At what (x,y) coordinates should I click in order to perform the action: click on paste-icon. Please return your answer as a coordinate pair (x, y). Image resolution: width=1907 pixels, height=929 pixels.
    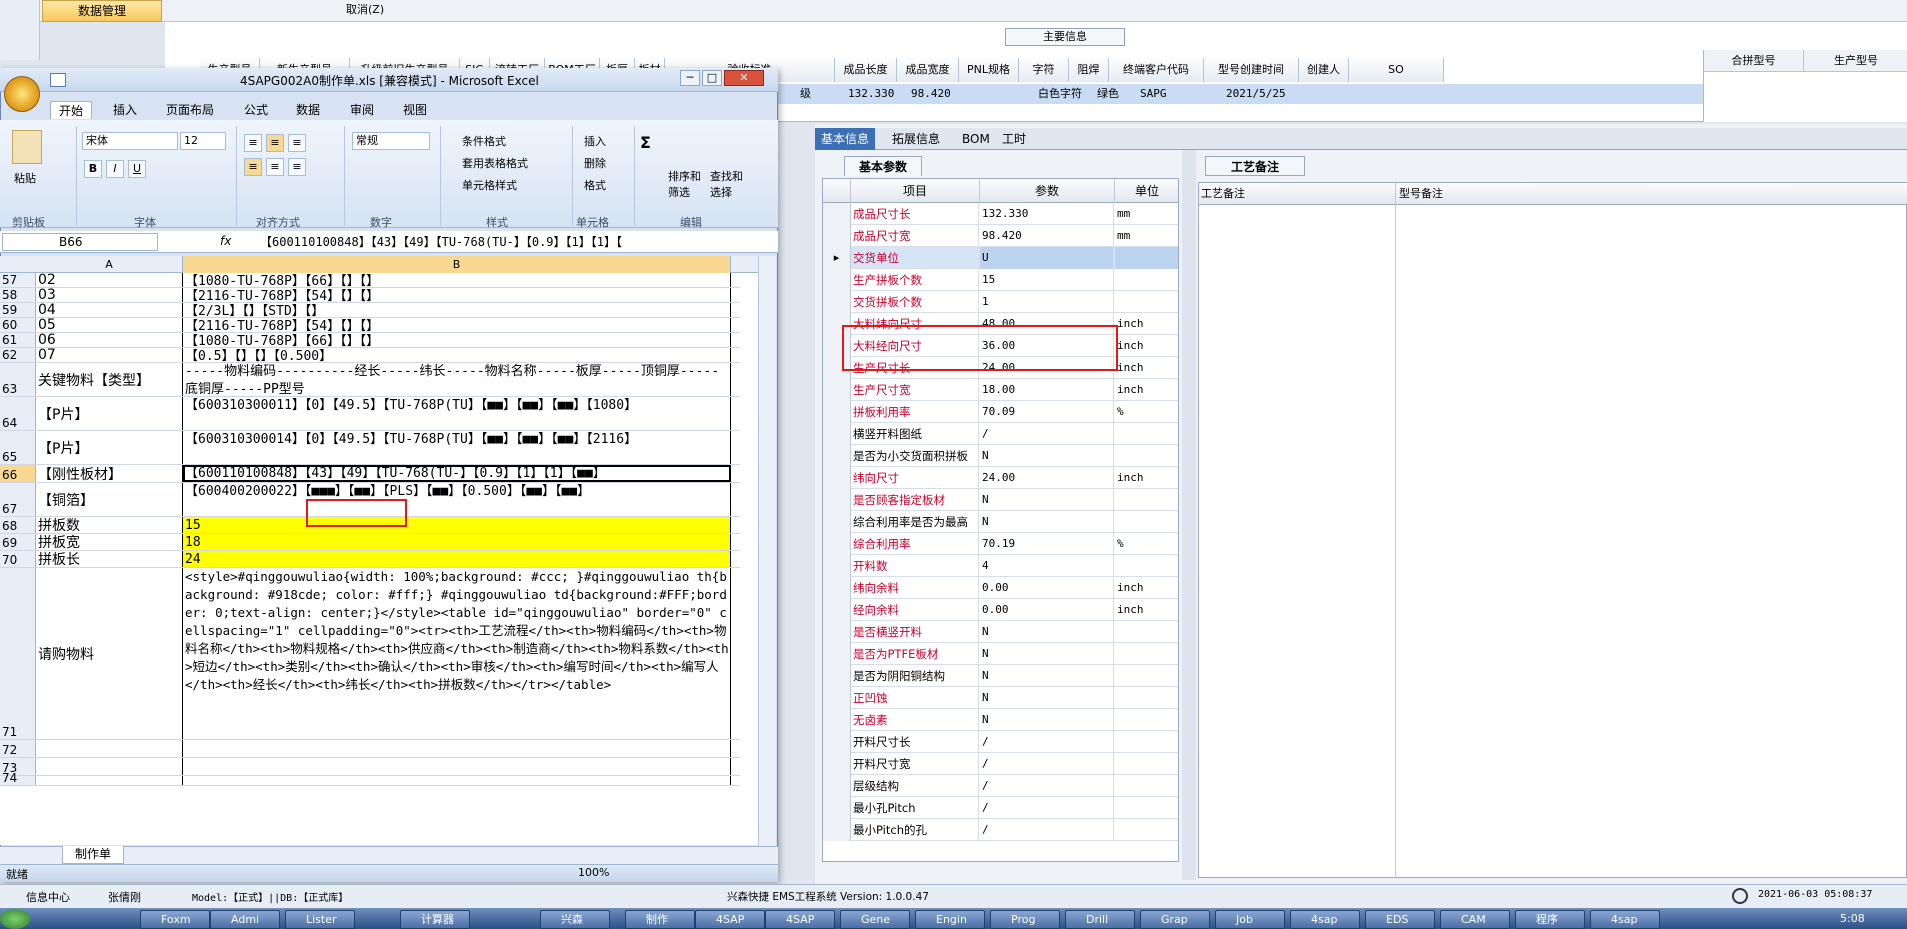
    Looking at the image, I should click on (27, 147).